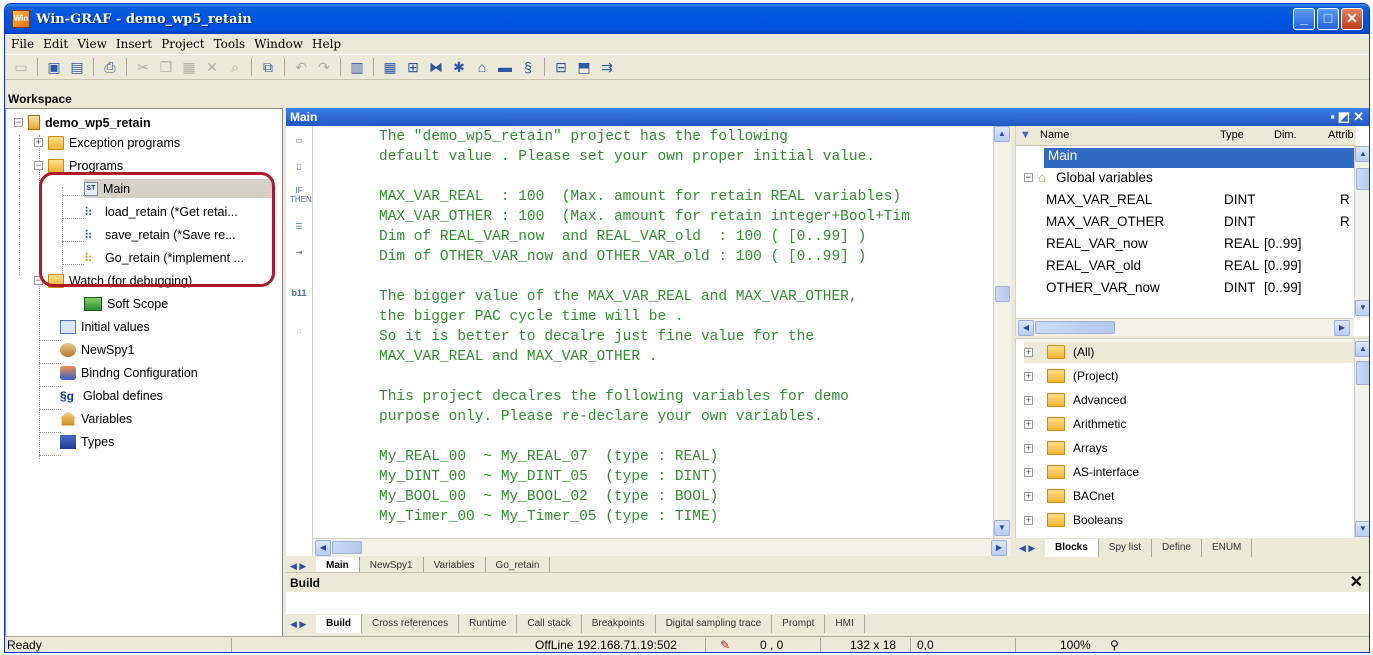  I want to click on editor-vertical-scrollbar: ▲ ▼, so click(1002, 332).